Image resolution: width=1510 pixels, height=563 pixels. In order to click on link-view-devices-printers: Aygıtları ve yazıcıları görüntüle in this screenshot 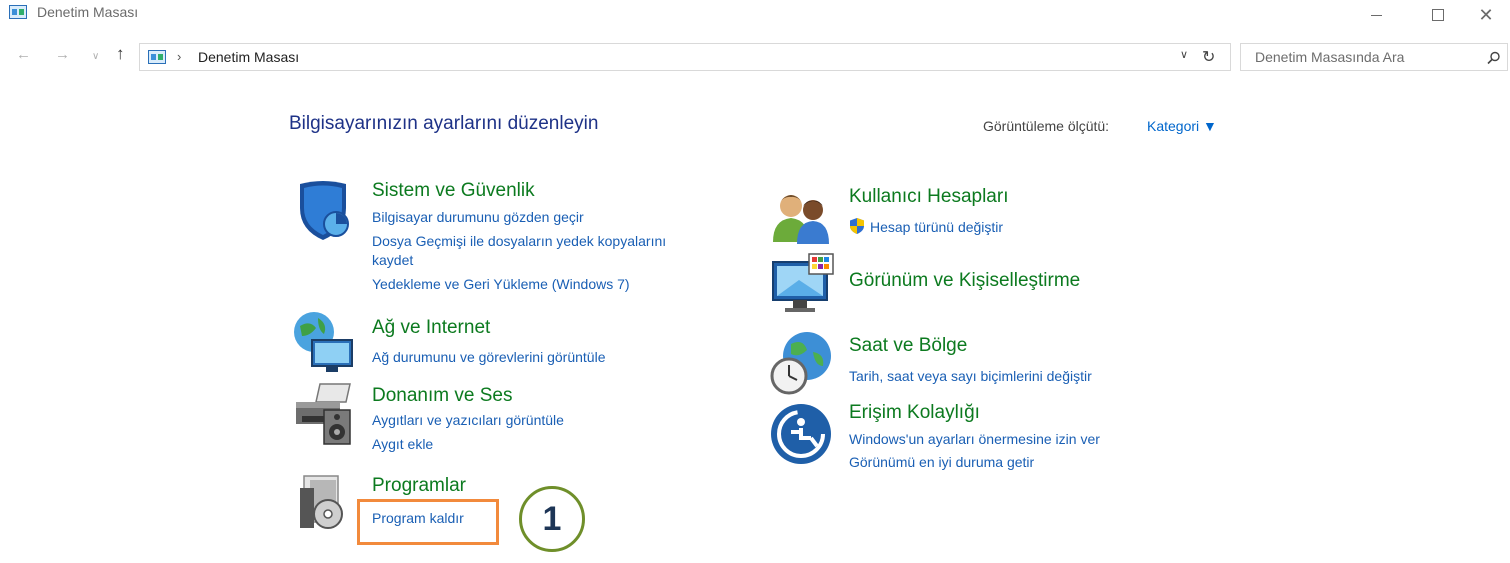, I will do `click(468, 420)`.